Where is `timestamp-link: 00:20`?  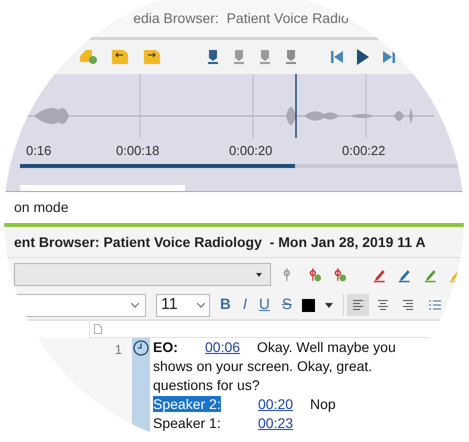 timestamp-link: 00:20 is located at coordinates (284, 404).